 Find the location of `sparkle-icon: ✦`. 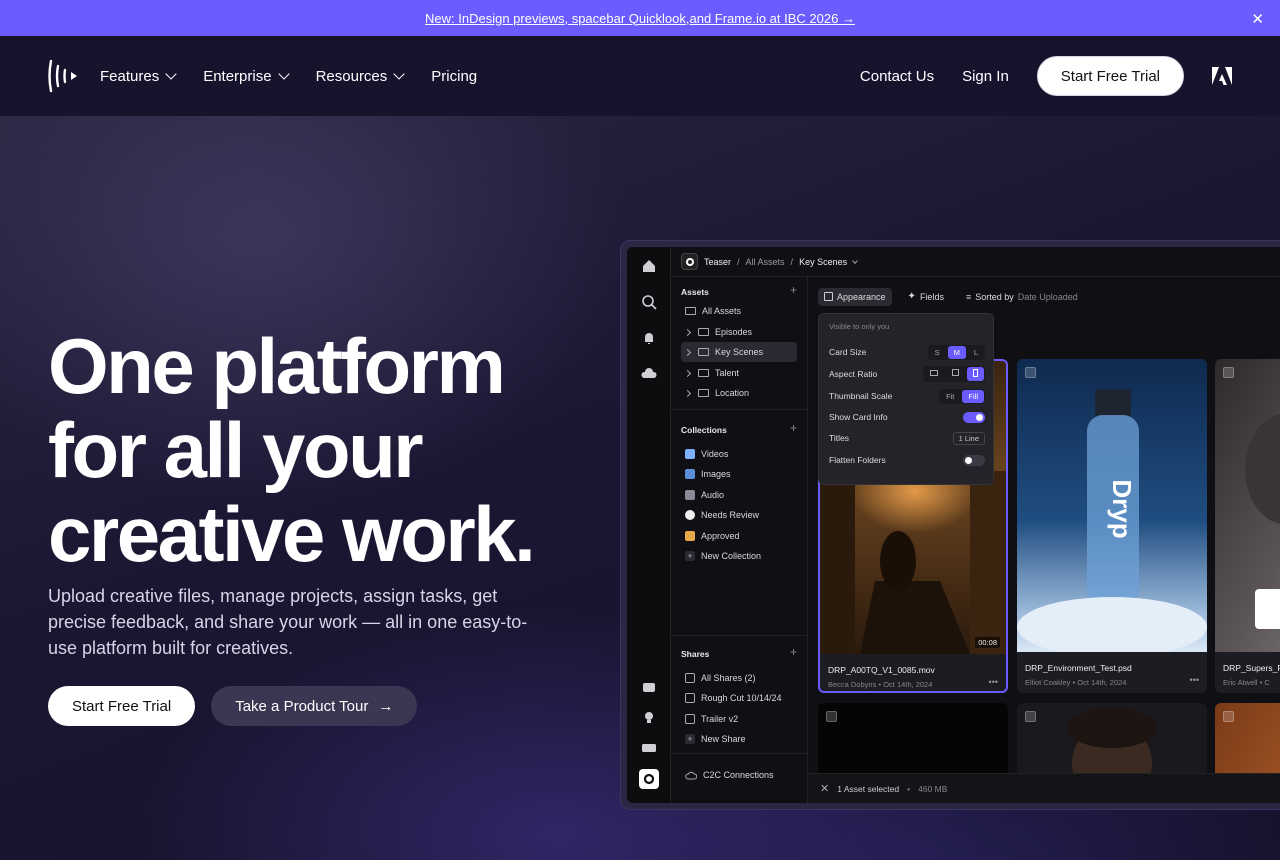

sparkle-icon: ✦ is located at coordinates (911, 296).